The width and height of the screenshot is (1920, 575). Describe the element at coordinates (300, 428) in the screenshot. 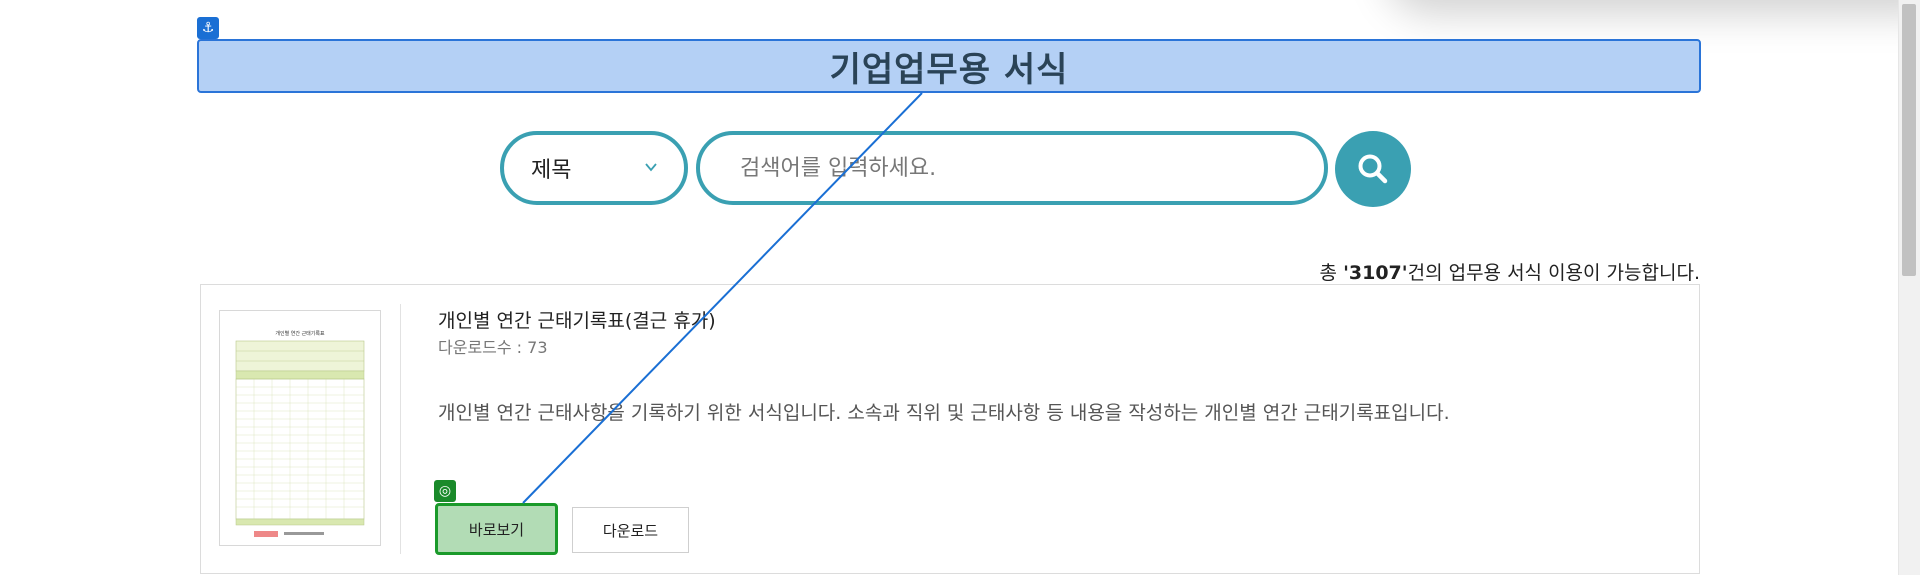

I see `document-thumbnail: 개인별 연간 근태기록표` at that location.